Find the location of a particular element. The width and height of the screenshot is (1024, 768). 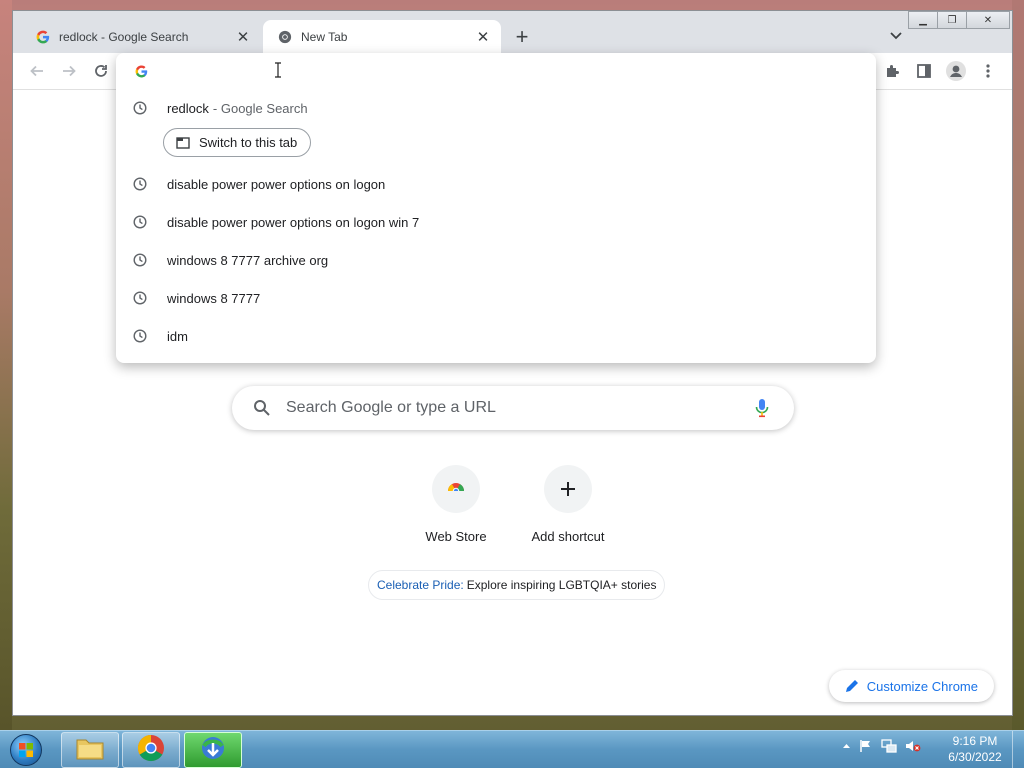

window-controls: ▁ ❐ ✕ is located at coordinates (959, 20).